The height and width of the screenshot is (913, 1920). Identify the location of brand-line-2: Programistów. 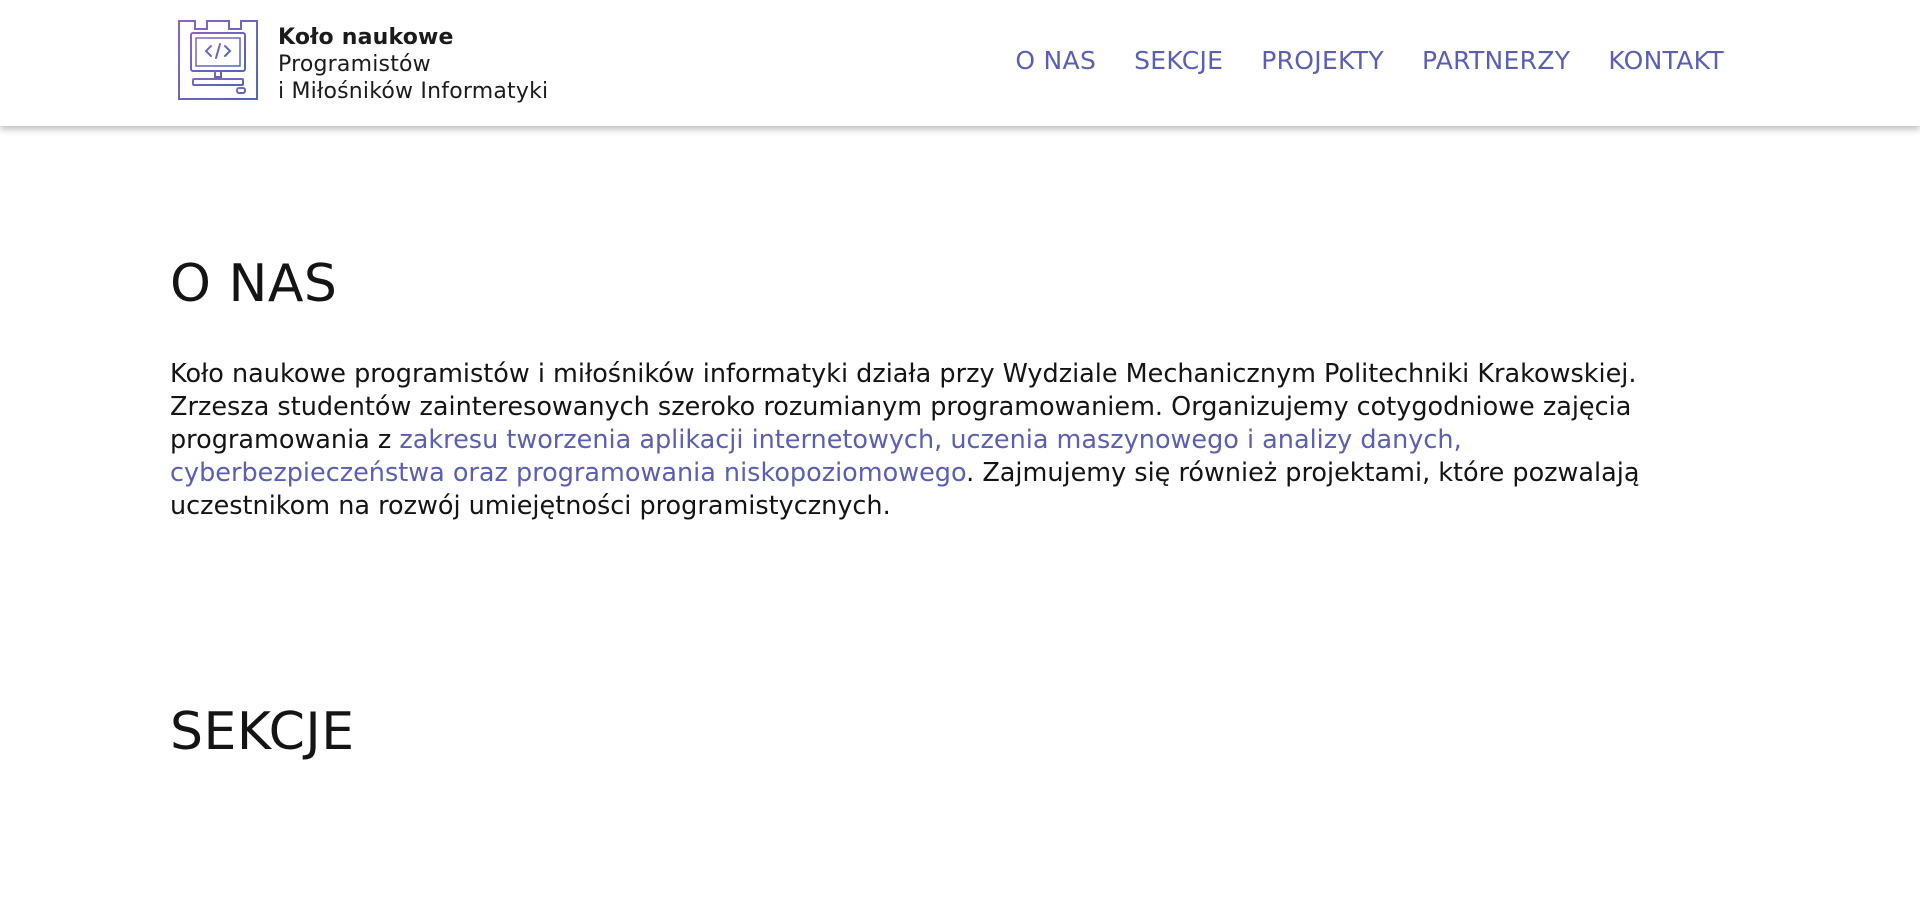
(354, 64).